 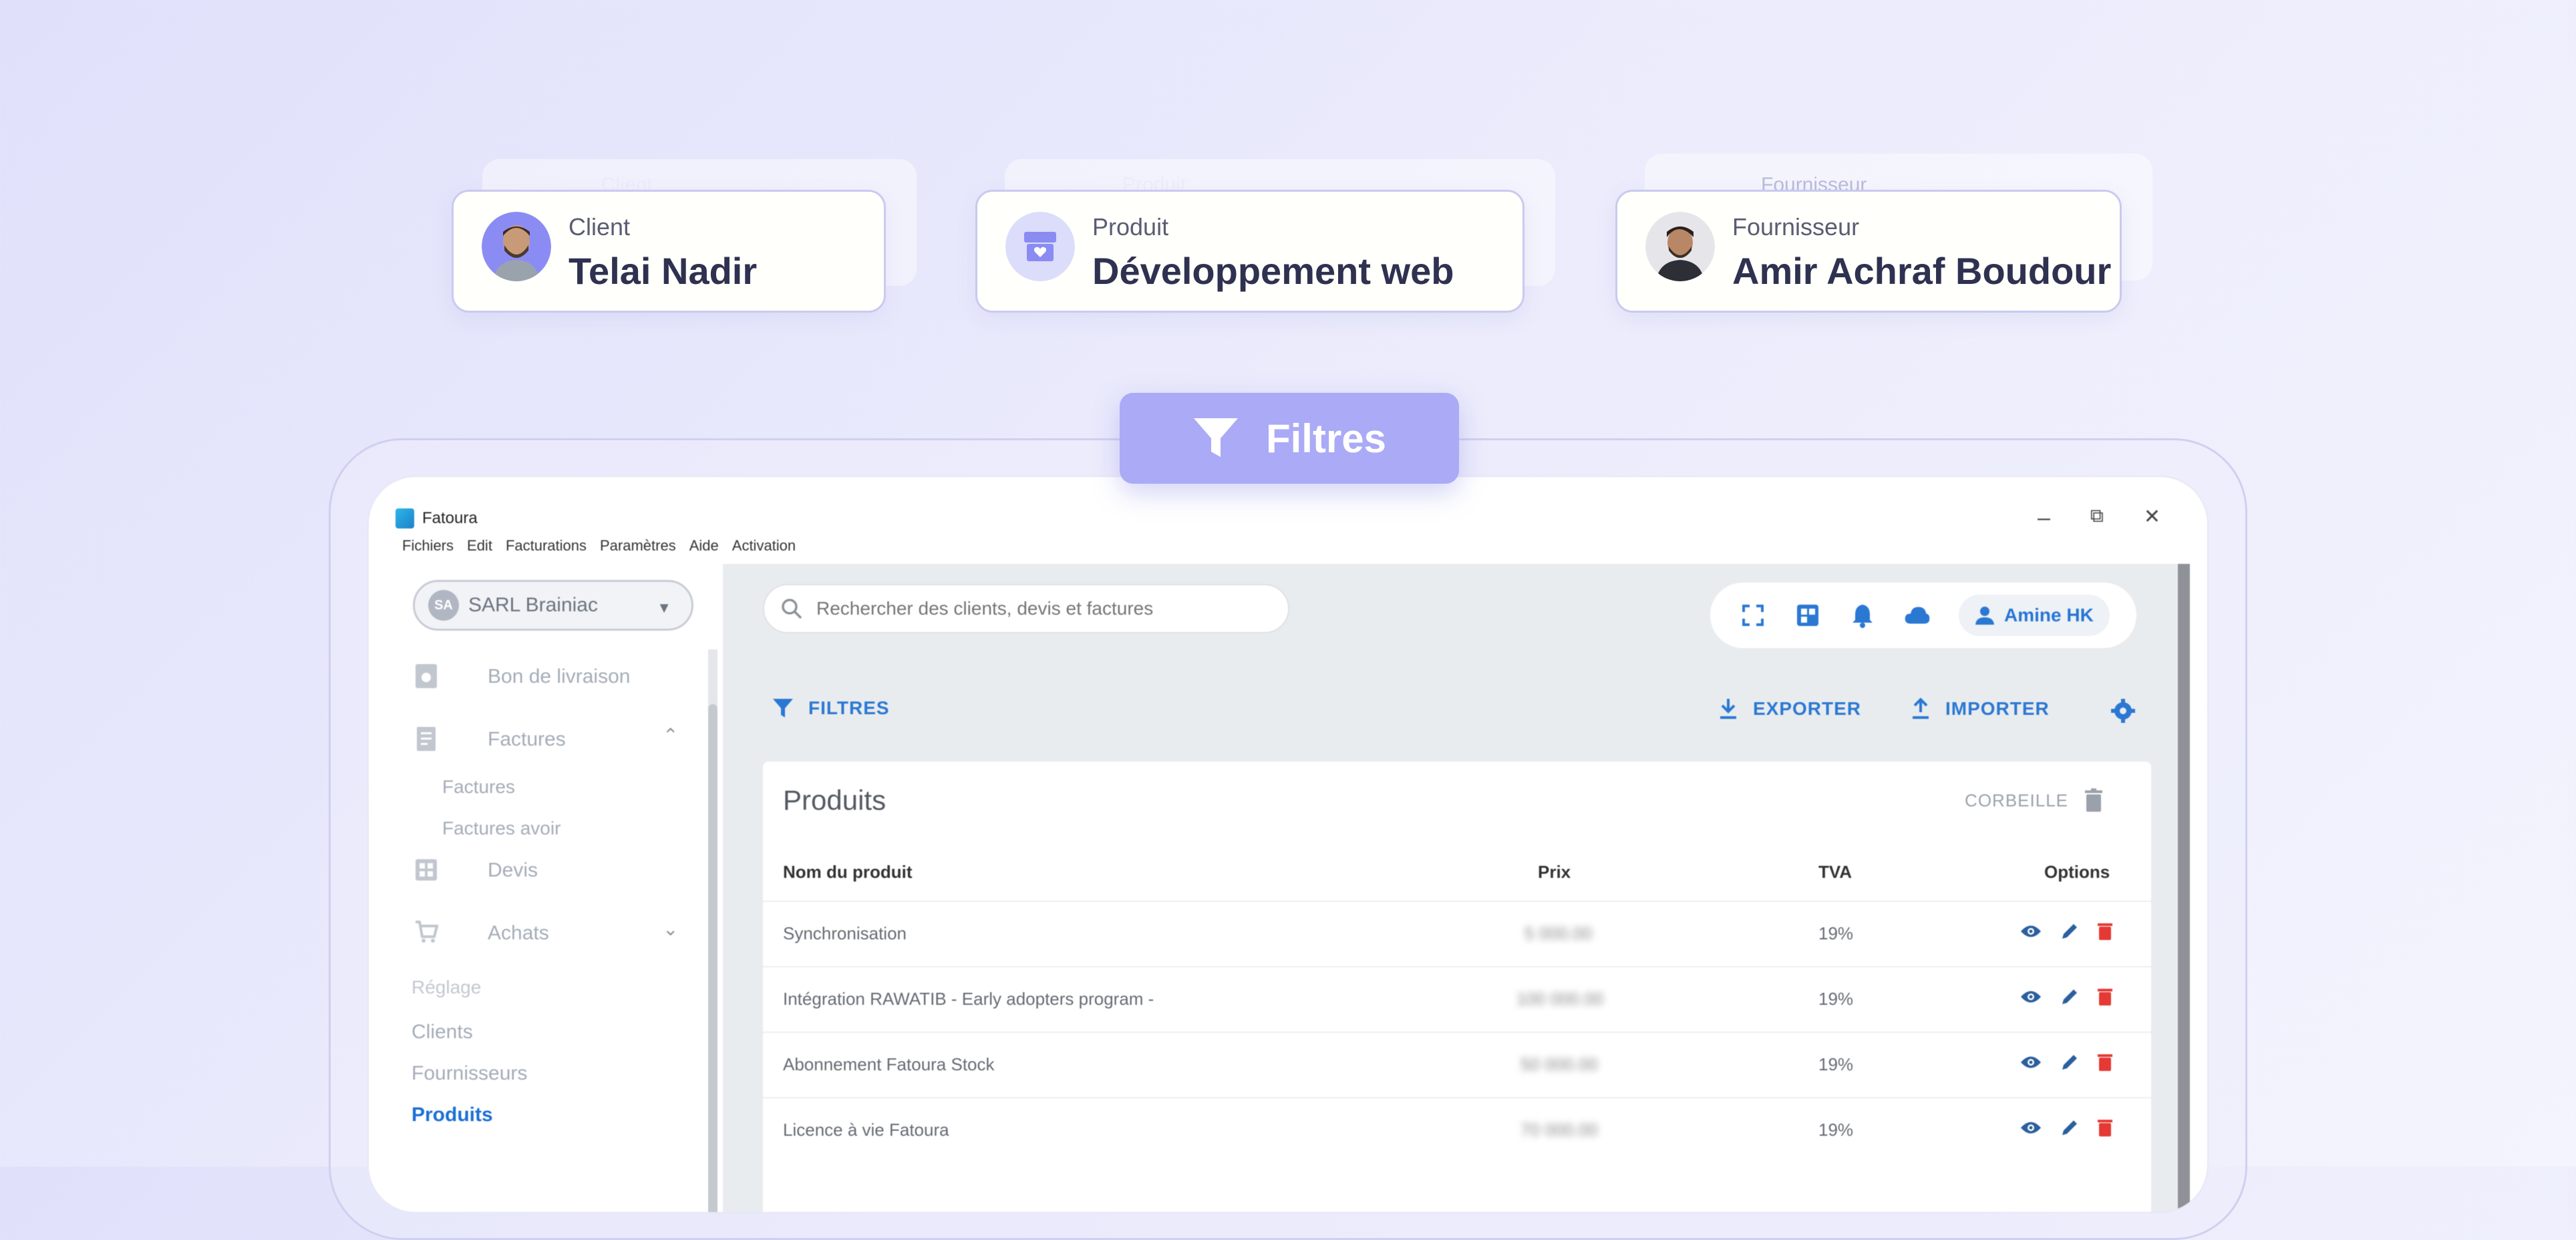 What do you see at coordinates (2077, 872) in the screenshot?
I see `col-header-options: Options` at bounding box center [2077, 872].